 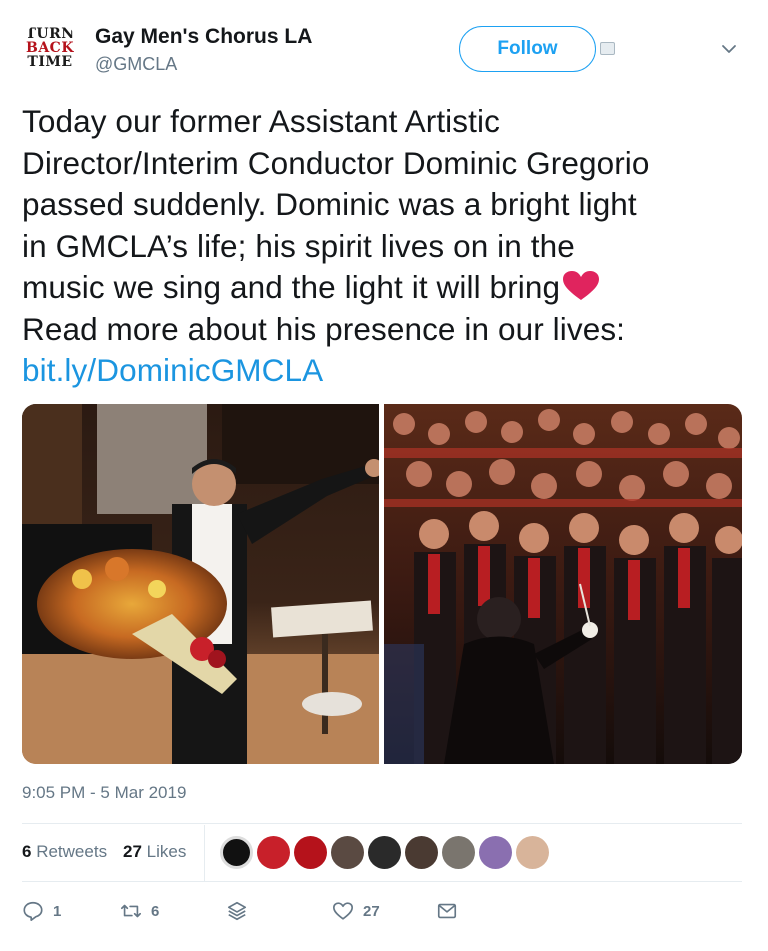 I want to click on tweet-timestamp: 9:05 PM - 5 Mar 2019, so click(x=104, y=793).